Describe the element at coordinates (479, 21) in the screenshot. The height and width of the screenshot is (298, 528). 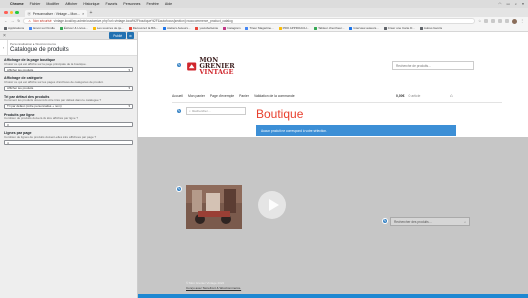
I see `bookmark-star-icon: ☆` at that location.